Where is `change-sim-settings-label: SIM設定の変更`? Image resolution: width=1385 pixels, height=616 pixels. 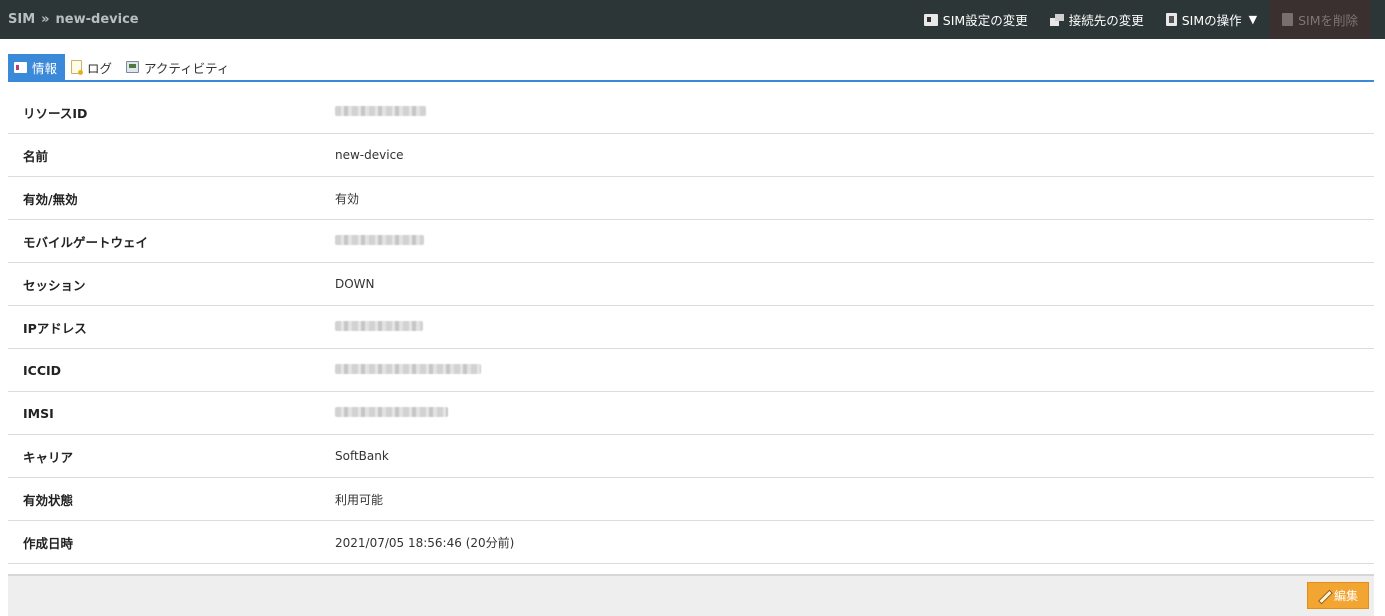 change-sim-settings-label: SIM設定の変更 is located at coordinates (985, 20).